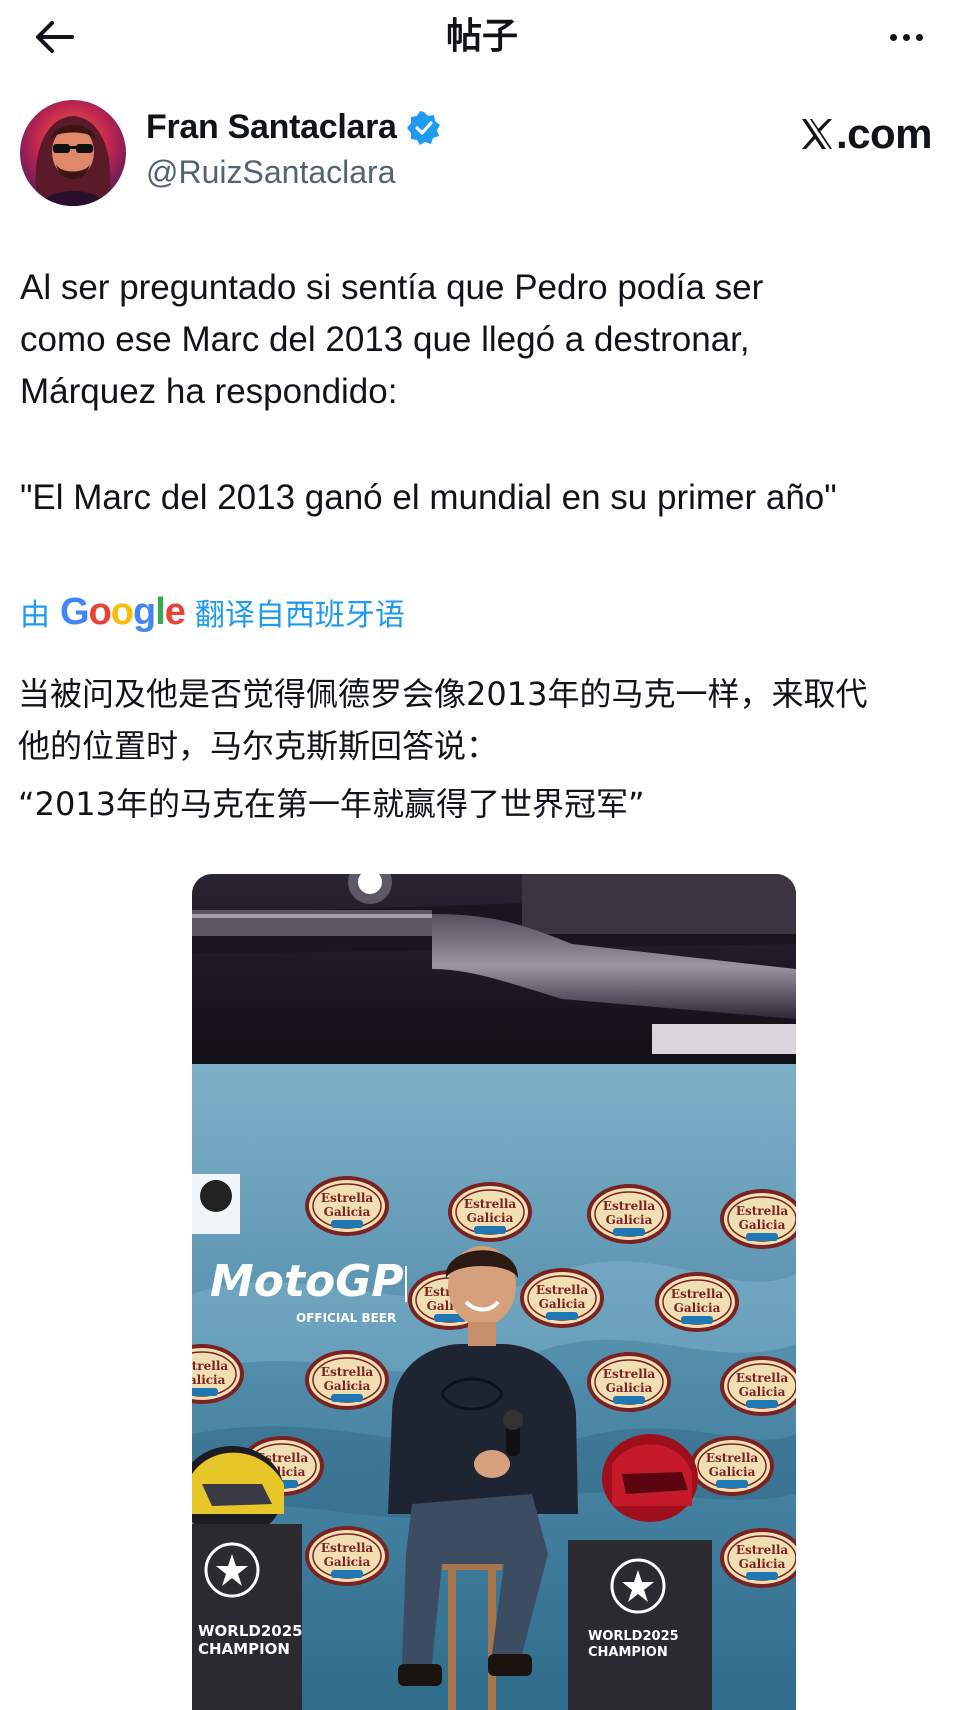 Image resolution: width=964 pixels, height=1710 pixels. Describe the element at coordinates (271, 127) in the screenshot. I see `display-name: Fran Santaclara` at that location.